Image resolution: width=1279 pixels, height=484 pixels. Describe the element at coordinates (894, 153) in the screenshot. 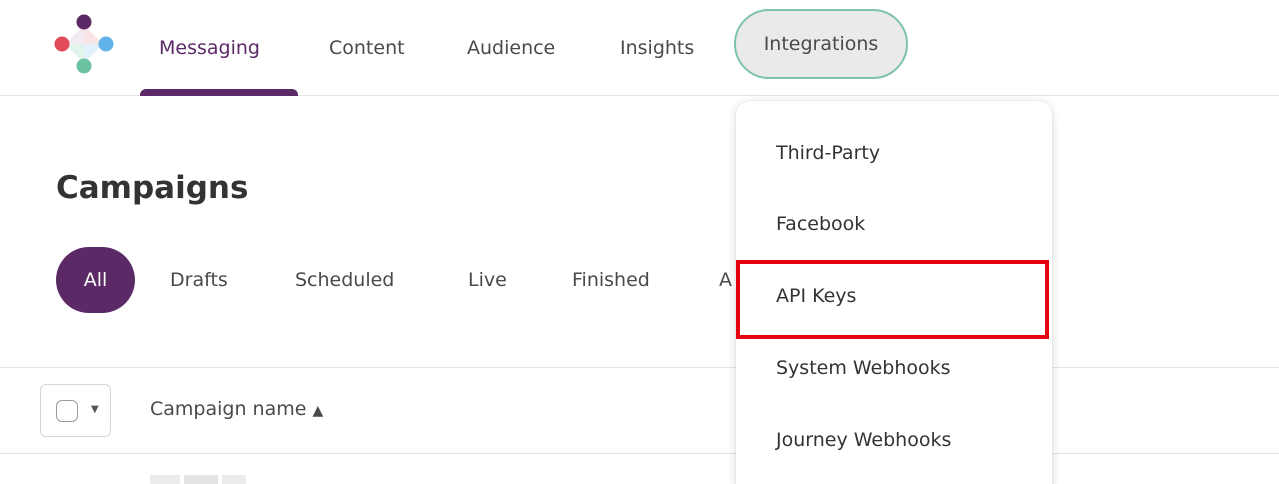

I see `menu-item-third-party: Third-Party` at that location.